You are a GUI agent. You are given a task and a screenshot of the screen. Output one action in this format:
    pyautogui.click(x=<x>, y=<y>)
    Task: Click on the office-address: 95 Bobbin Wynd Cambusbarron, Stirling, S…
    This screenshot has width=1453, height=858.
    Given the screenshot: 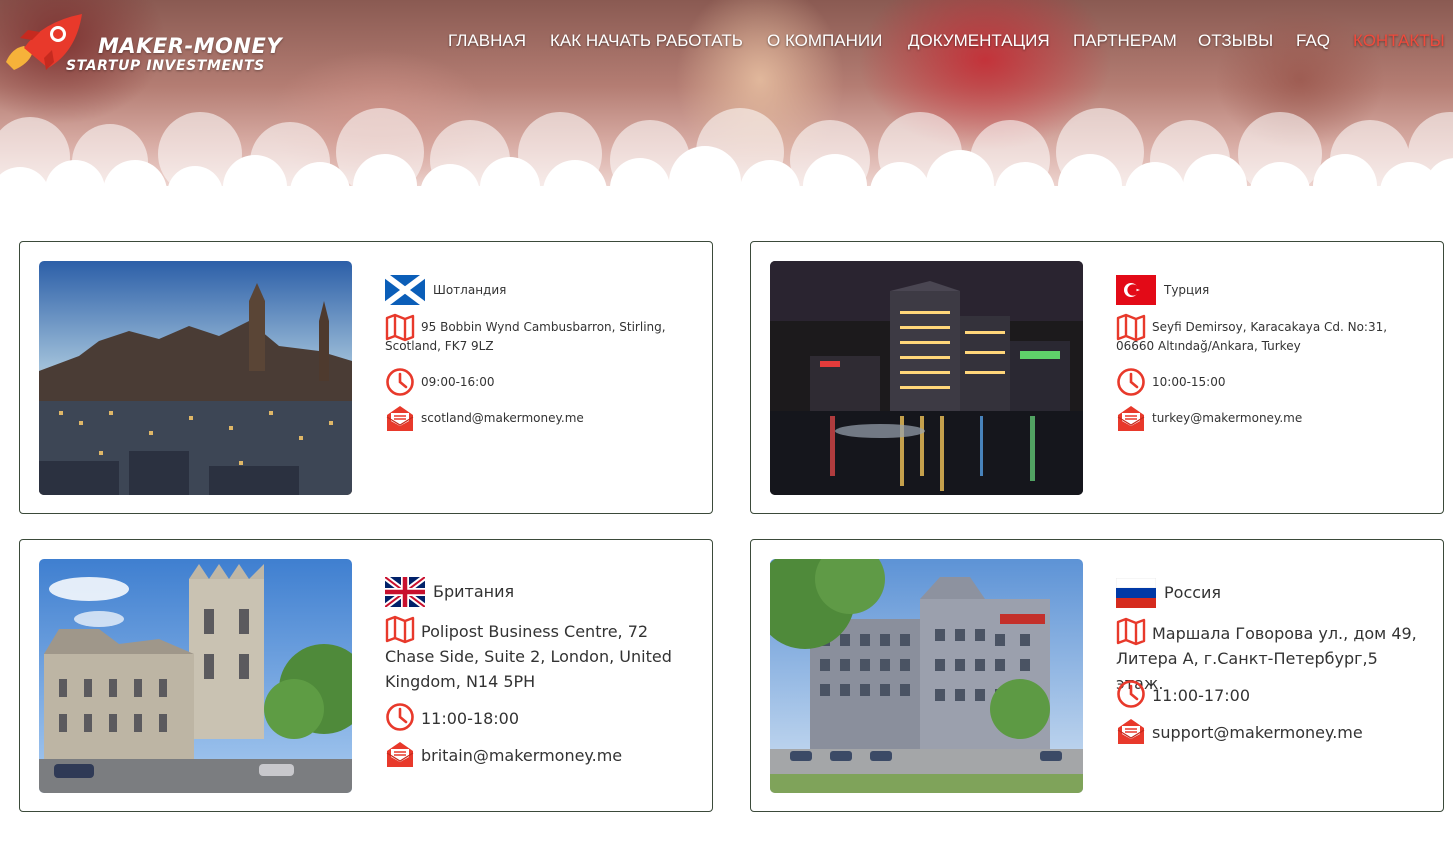 What is the action you would take?
    pyautogui.click(x=525, y=336)
    